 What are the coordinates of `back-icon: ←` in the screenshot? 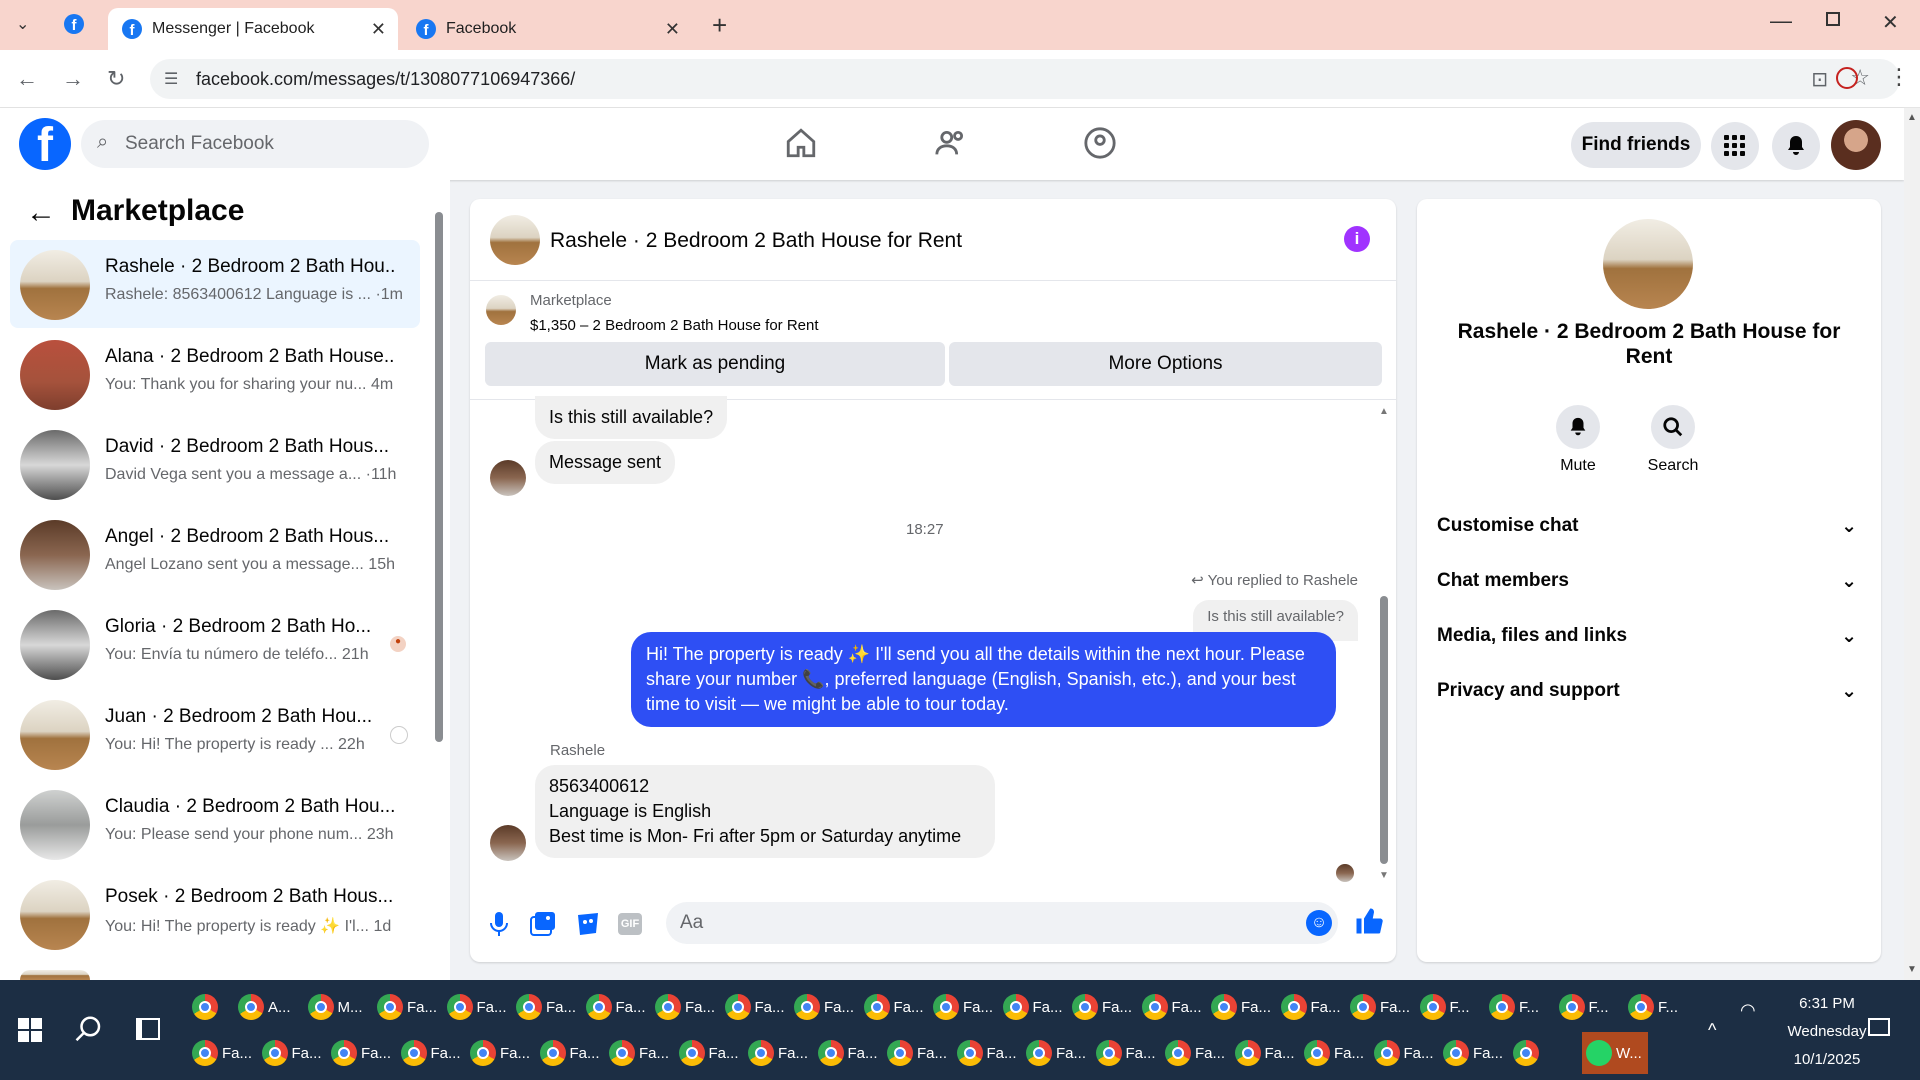 It's located at (27, 79).